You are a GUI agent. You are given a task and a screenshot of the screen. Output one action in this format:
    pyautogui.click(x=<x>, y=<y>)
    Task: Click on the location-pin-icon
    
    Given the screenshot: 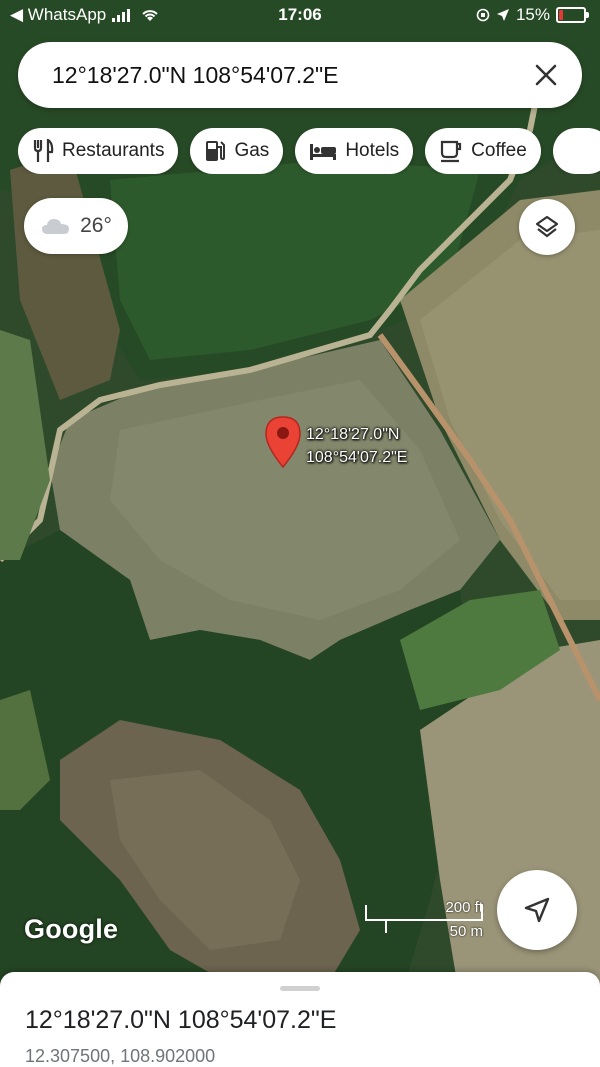 What is the action you would take?
    pyautogui.click(x=283, y=442)
    